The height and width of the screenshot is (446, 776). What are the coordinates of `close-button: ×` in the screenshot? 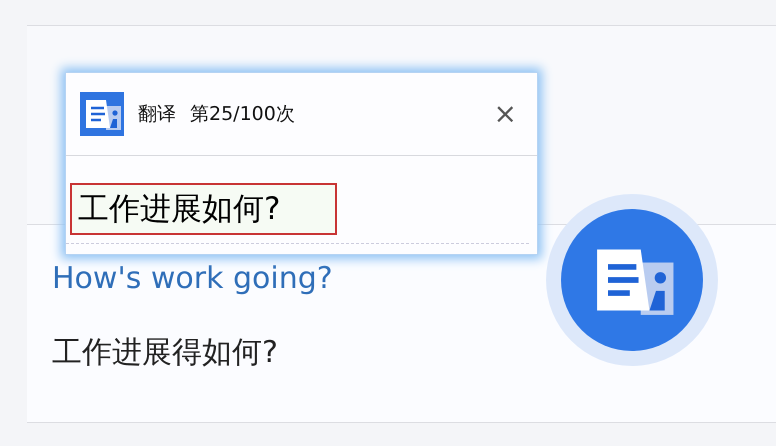 It's located at (505, 114).